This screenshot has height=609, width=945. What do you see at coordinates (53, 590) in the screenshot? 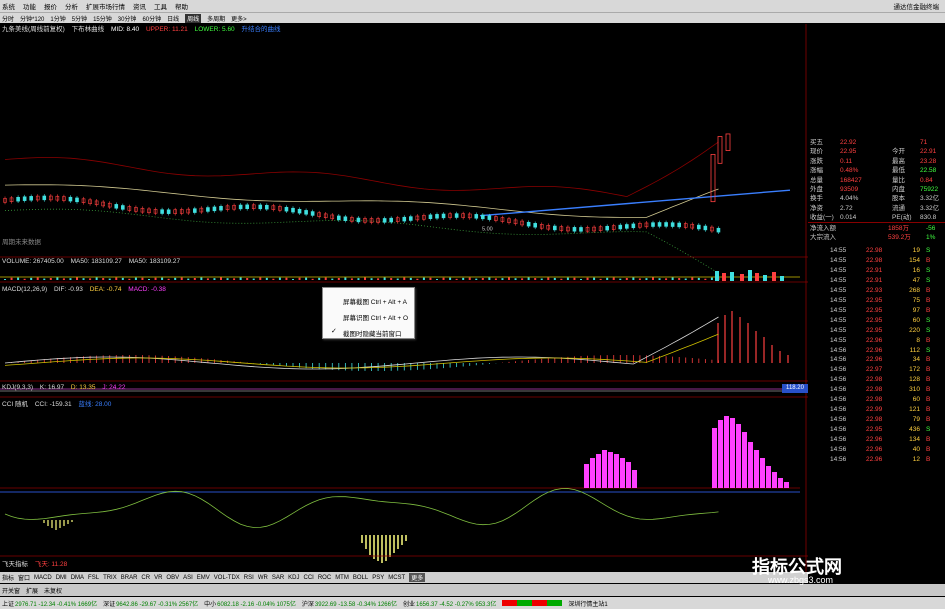
I see `sub-tab: 未复权` at bounding box center [53, 590].